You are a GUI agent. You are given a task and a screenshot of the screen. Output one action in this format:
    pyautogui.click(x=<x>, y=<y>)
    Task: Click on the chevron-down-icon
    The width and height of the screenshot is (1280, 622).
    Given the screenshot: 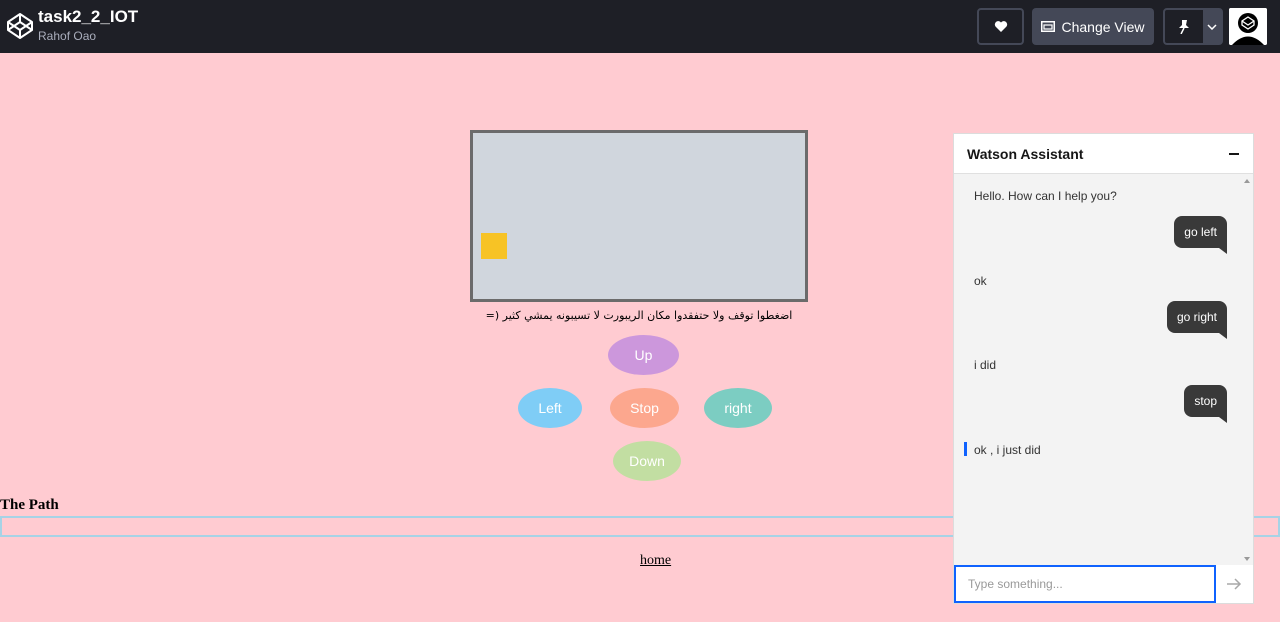 What is the action you would take?
    pyautogui.click(x=1212, y=26)
    